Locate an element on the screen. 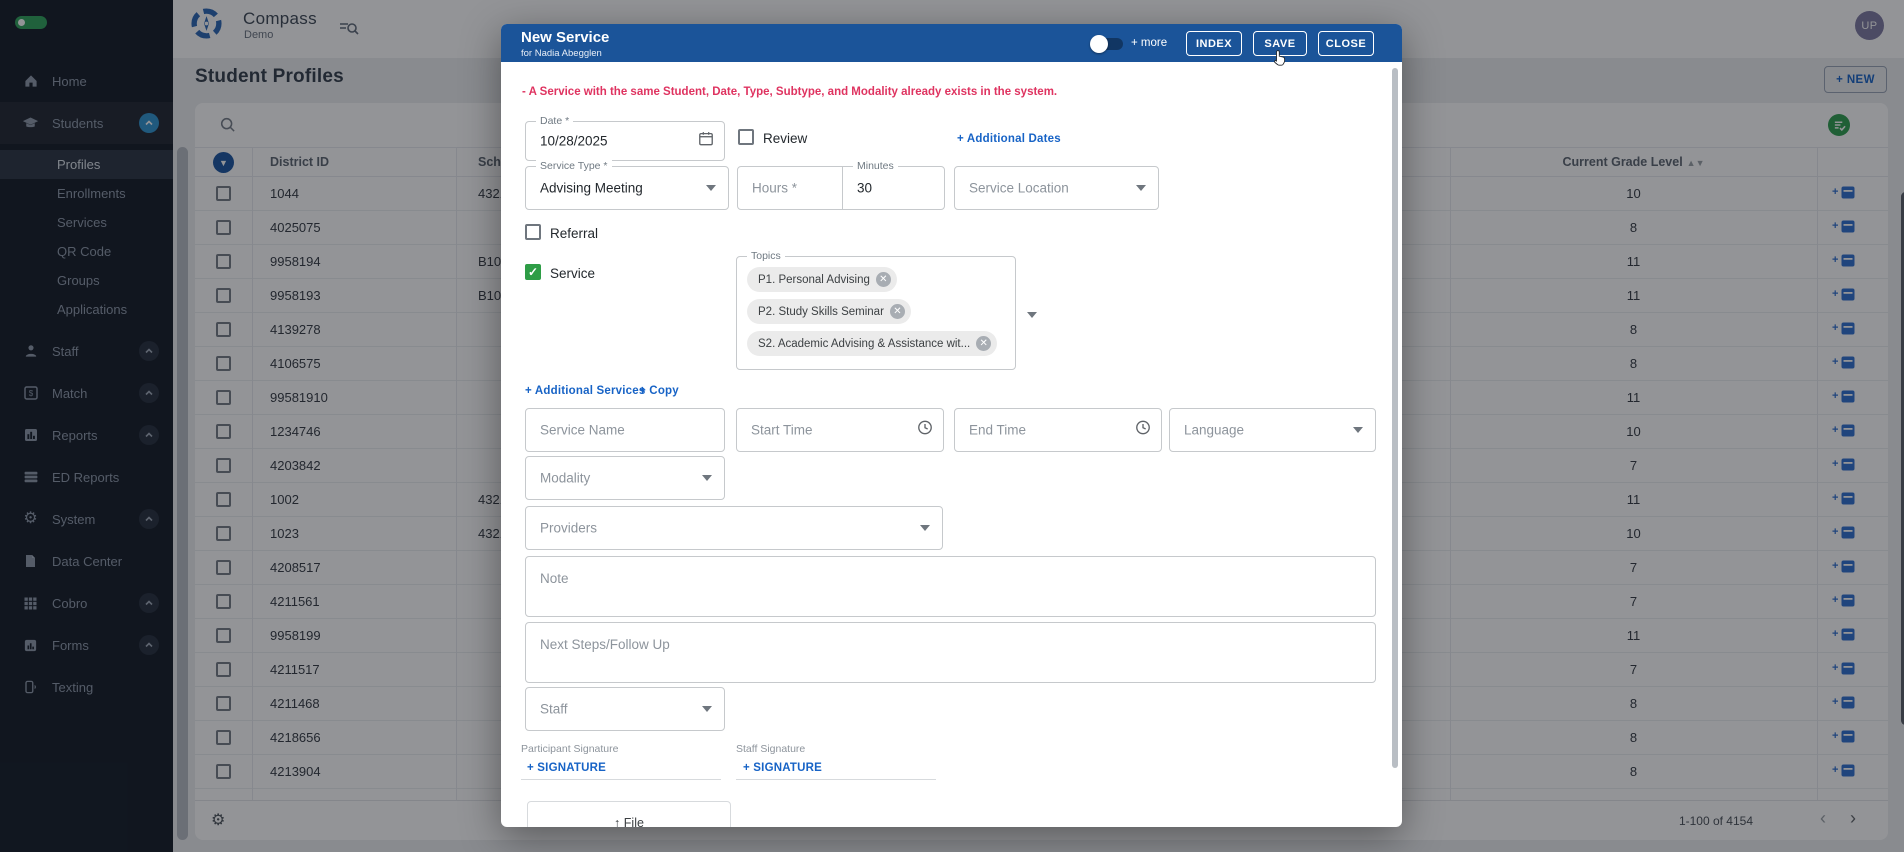 Image resolution: width=1904 pixels, height=852 pixels. modal-scrollbar is located at coordinates (1395, 418).